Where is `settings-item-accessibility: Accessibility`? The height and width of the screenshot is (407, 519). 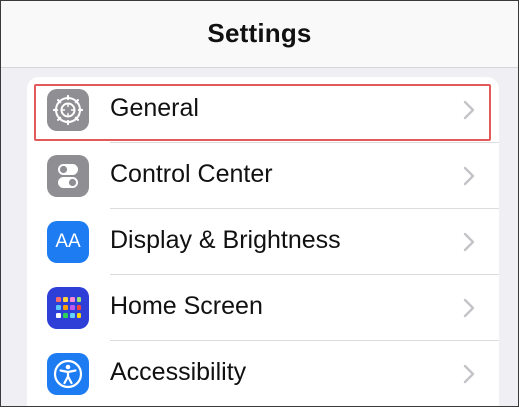 settings-item-accessibility: Accessibility is located at coordinates (263, 373).